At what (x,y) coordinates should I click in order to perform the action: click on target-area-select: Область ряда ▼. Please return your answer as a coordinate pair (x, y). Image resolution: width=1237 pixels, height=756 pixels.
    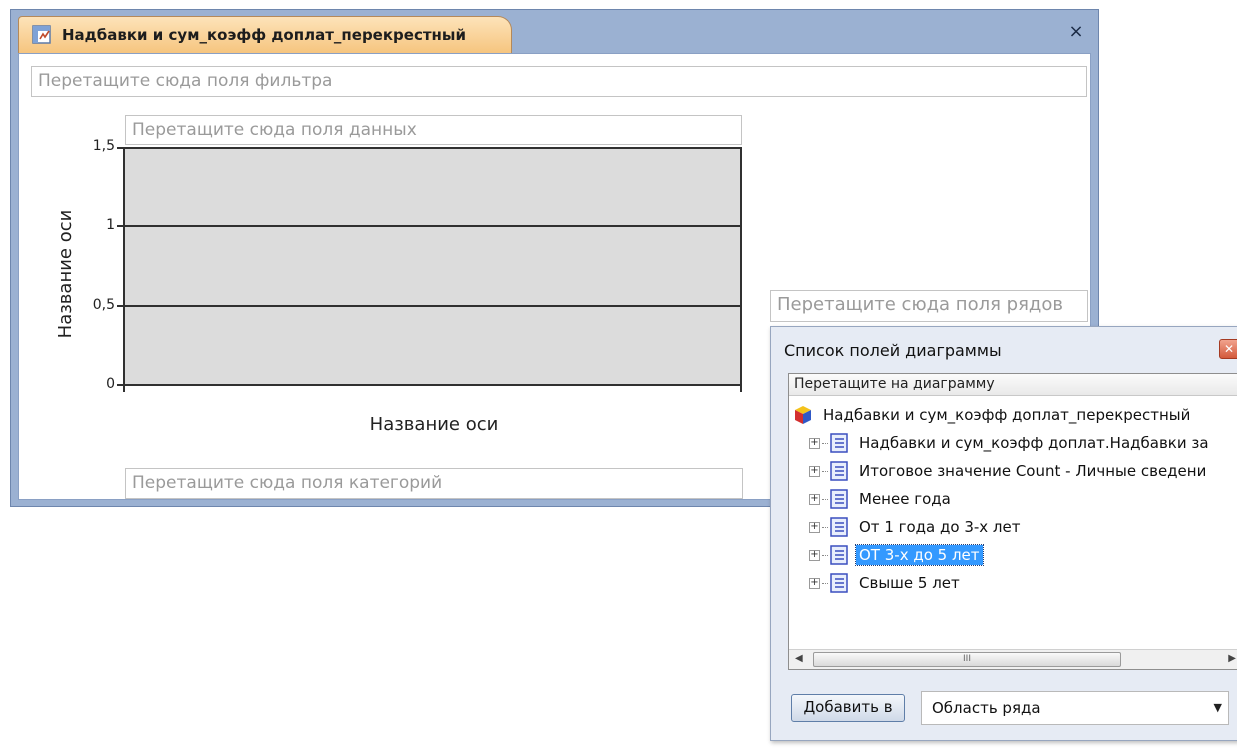
    Looking at the image, I should click on (1075, 708).